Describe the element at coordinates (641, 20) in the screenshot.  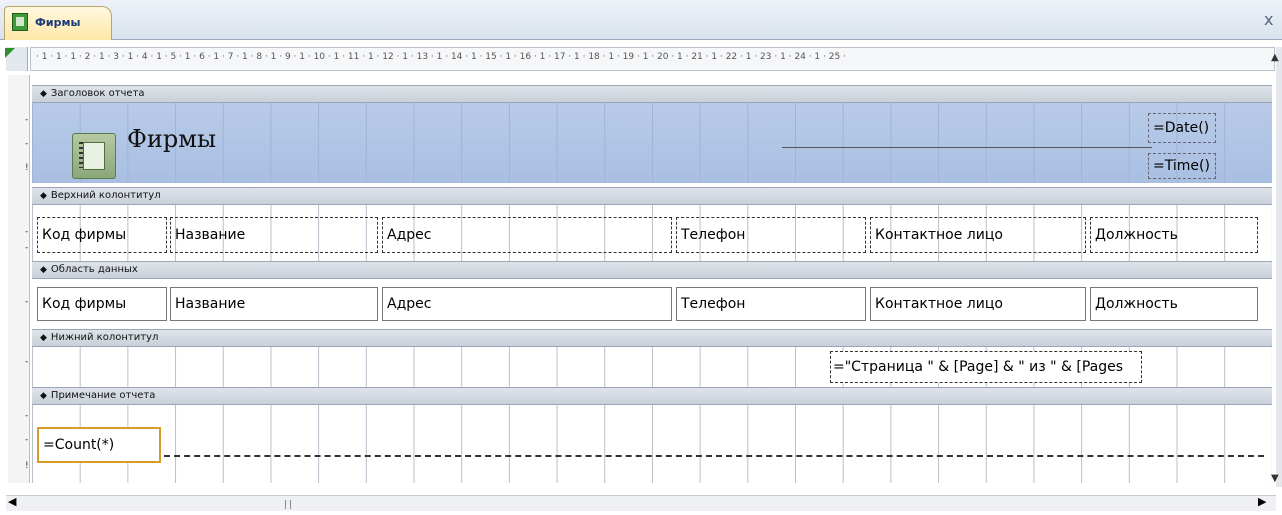
I see `document-tab-bar` at that location.